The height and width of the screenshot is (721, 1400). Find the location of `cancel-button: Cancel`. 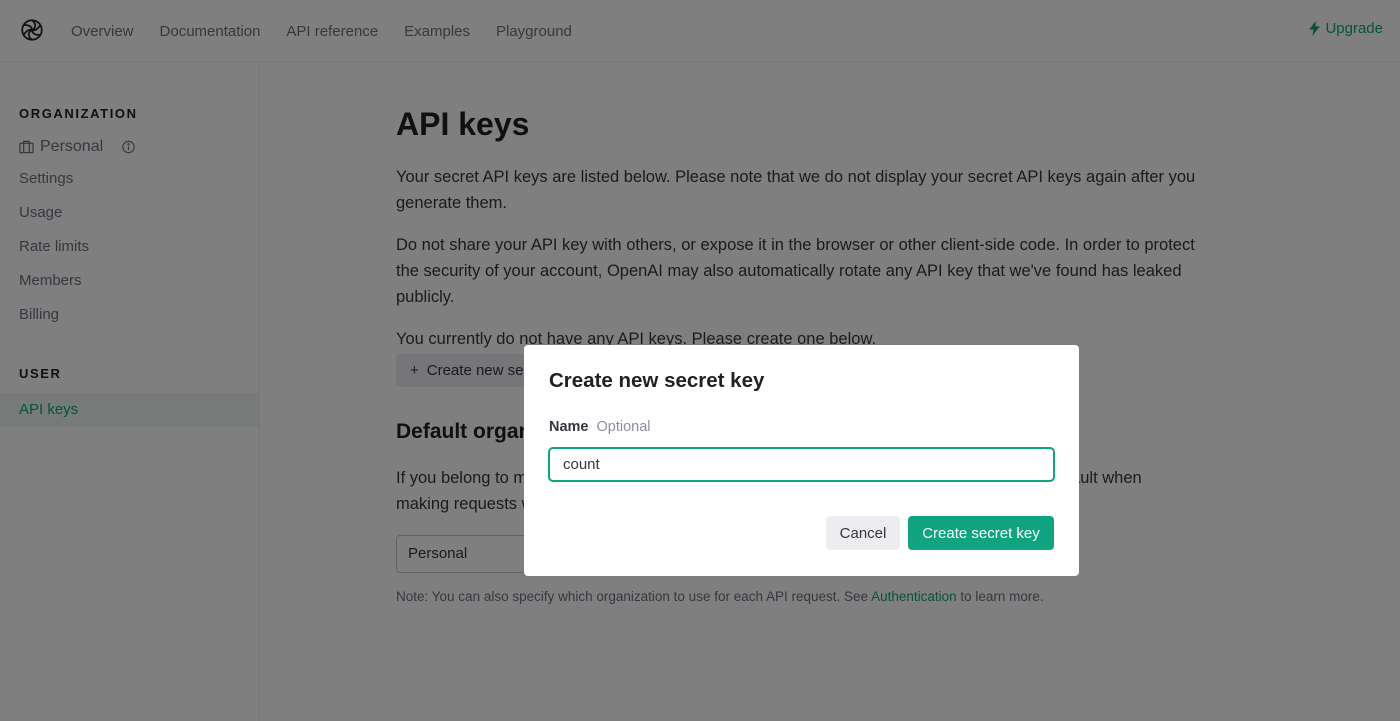

cancel-button: Cancel is located at coordinates (863, 533).